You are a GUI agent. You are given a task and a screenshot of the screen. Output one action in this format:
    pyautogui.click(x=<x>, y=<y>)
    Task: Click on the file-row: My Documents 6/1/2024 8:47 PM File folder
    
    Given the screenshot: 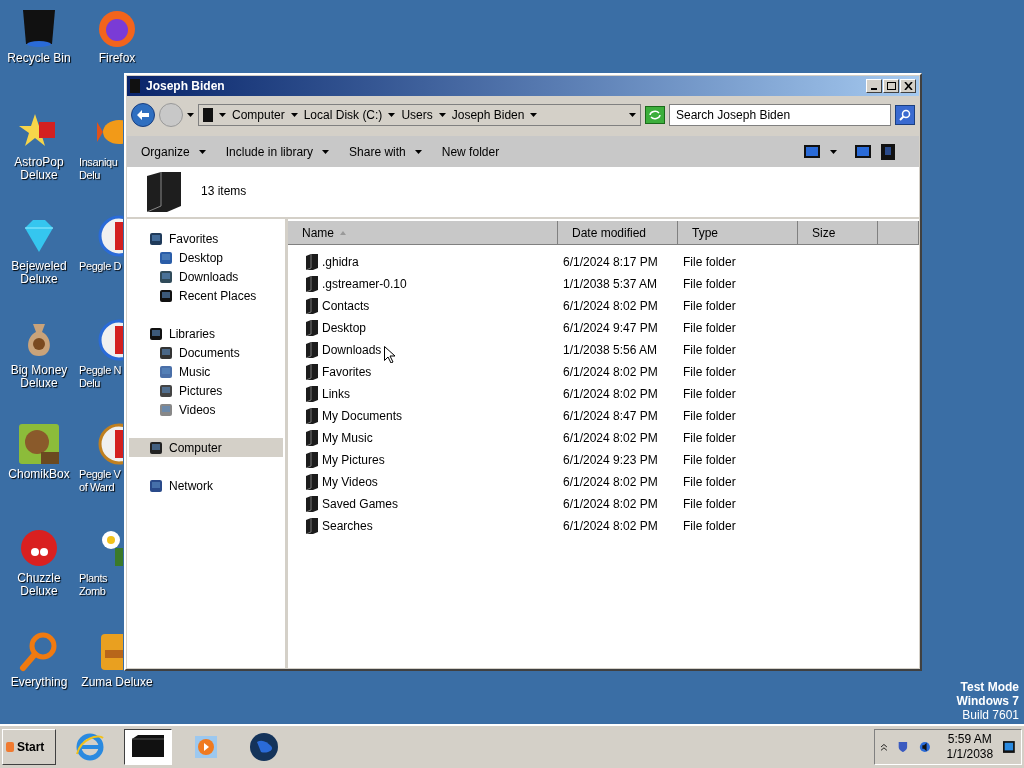 What is the action you would take?
    pyautogui.click(x=603, y=416)
    